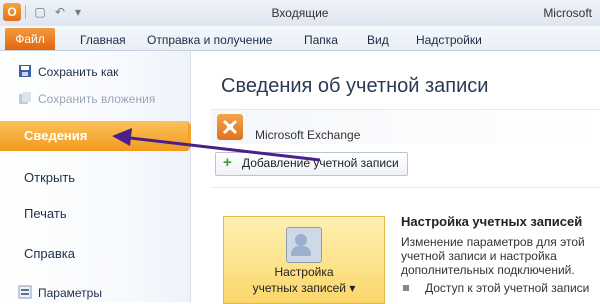  I want to click on annotation-arrow, so click(216, 145).